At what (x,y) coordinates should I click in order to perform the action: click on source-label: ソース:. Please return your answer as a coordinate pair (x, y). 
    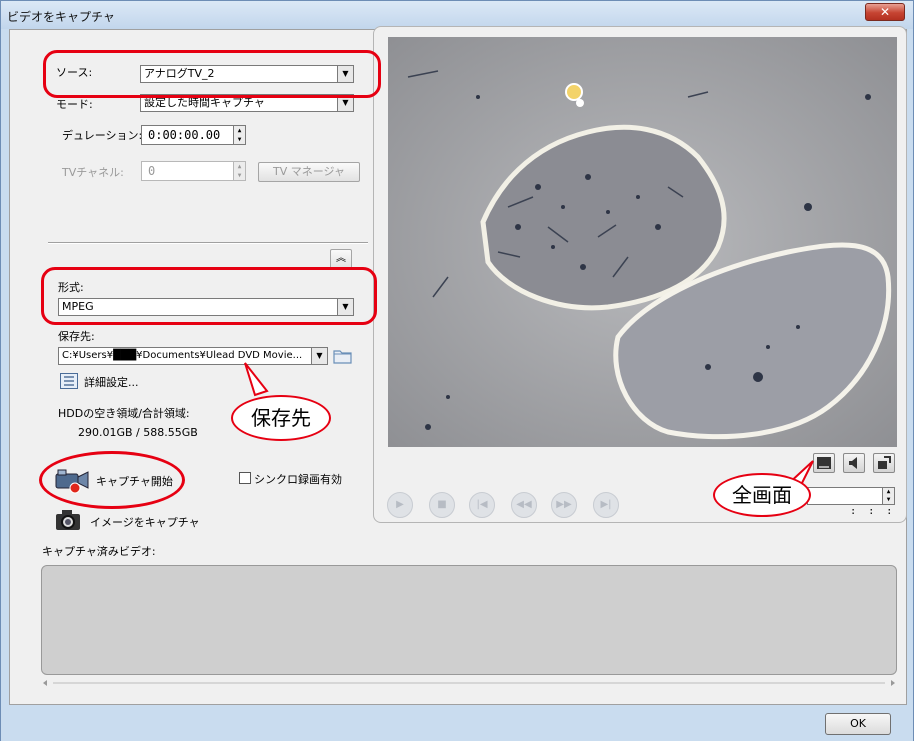
    Looking at the image, I should click on (74, 72).